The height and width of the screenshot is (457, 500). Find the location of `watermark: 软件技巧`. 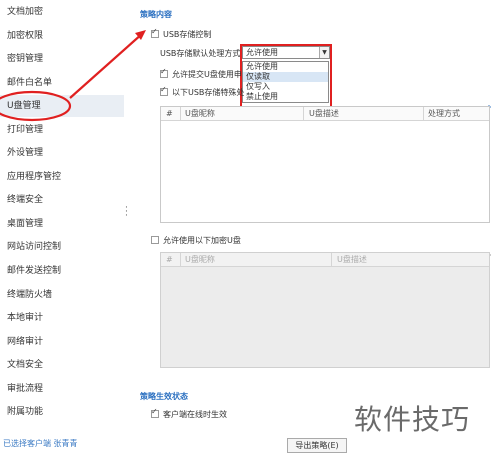

watermark: 软件技巧 is located at coordinates (412, 419).